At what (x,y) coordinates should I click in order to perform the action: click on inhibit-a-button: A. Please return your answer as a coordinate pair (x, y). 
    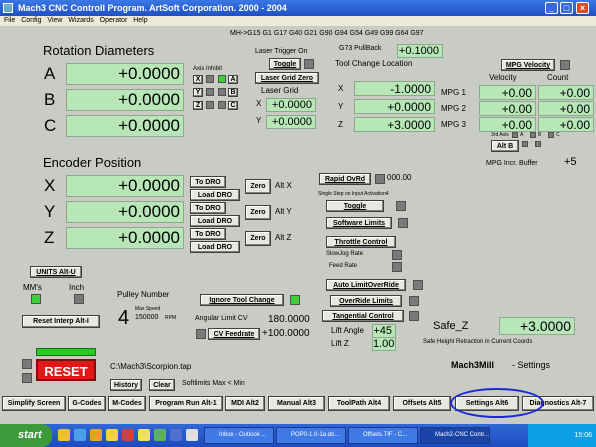
    Looking at the image, I should click on (233, 79).